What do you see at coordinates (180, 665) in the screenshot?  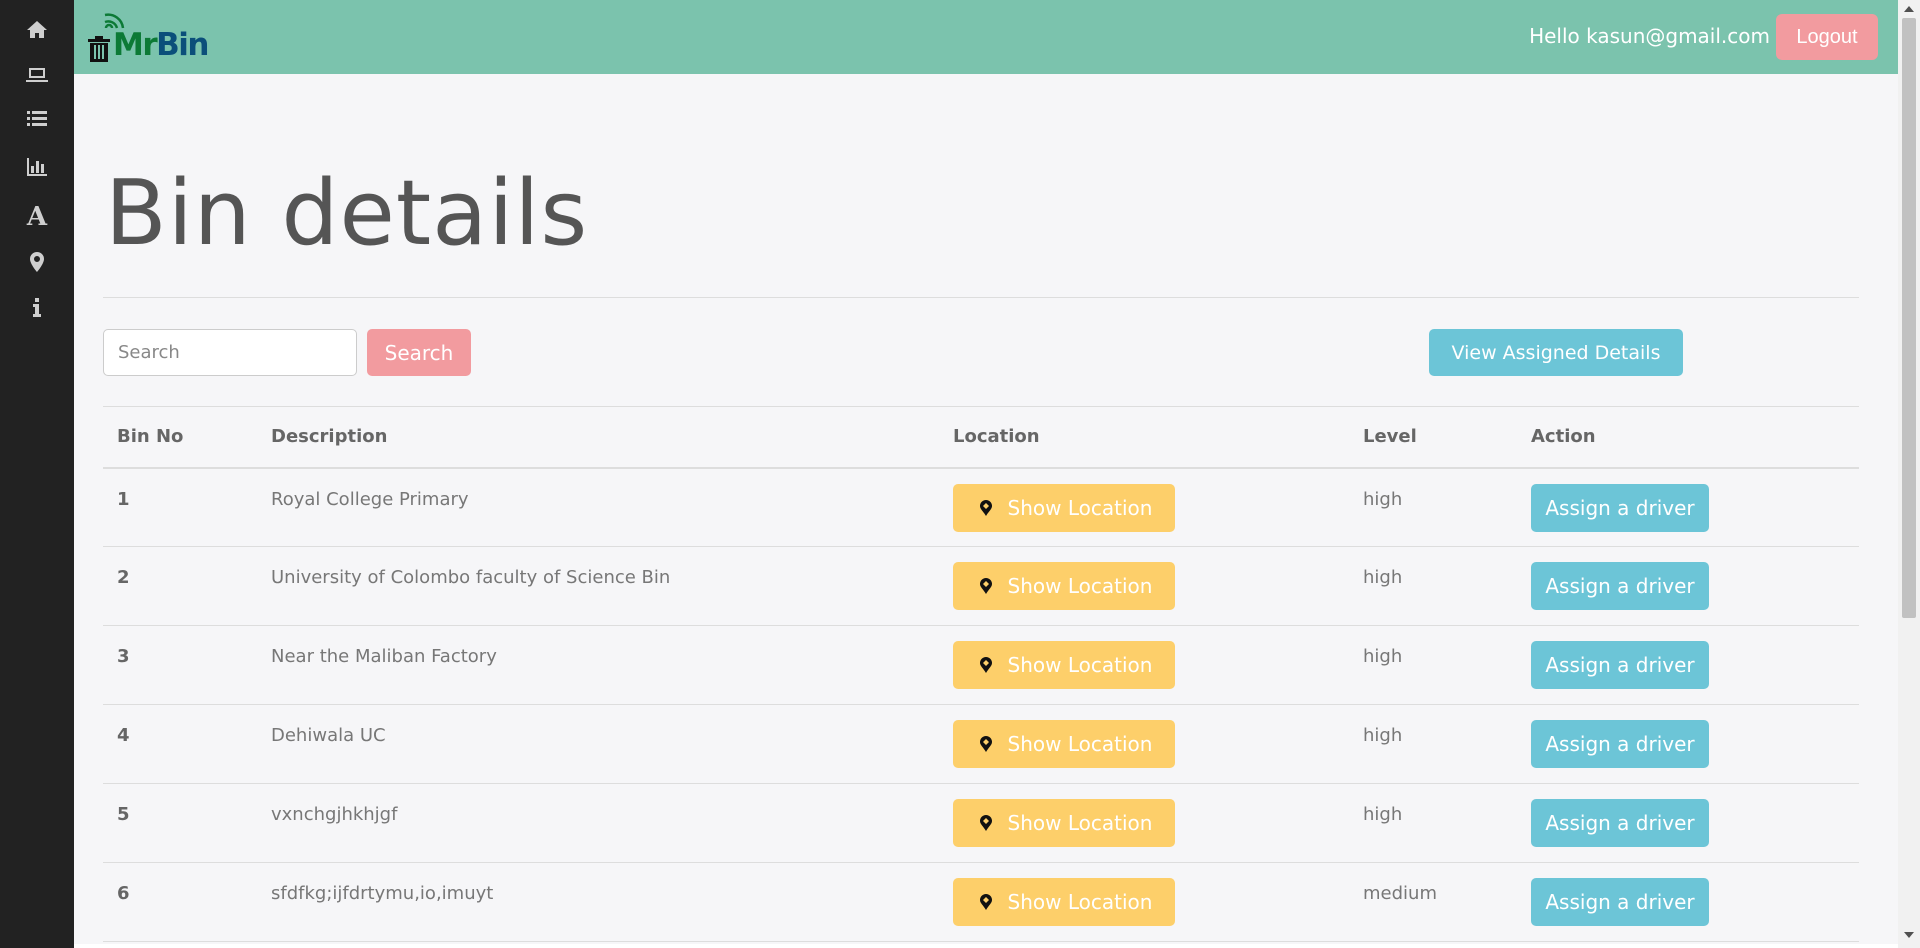 I see `bin-no: 3` at bounding box center [180, 665].